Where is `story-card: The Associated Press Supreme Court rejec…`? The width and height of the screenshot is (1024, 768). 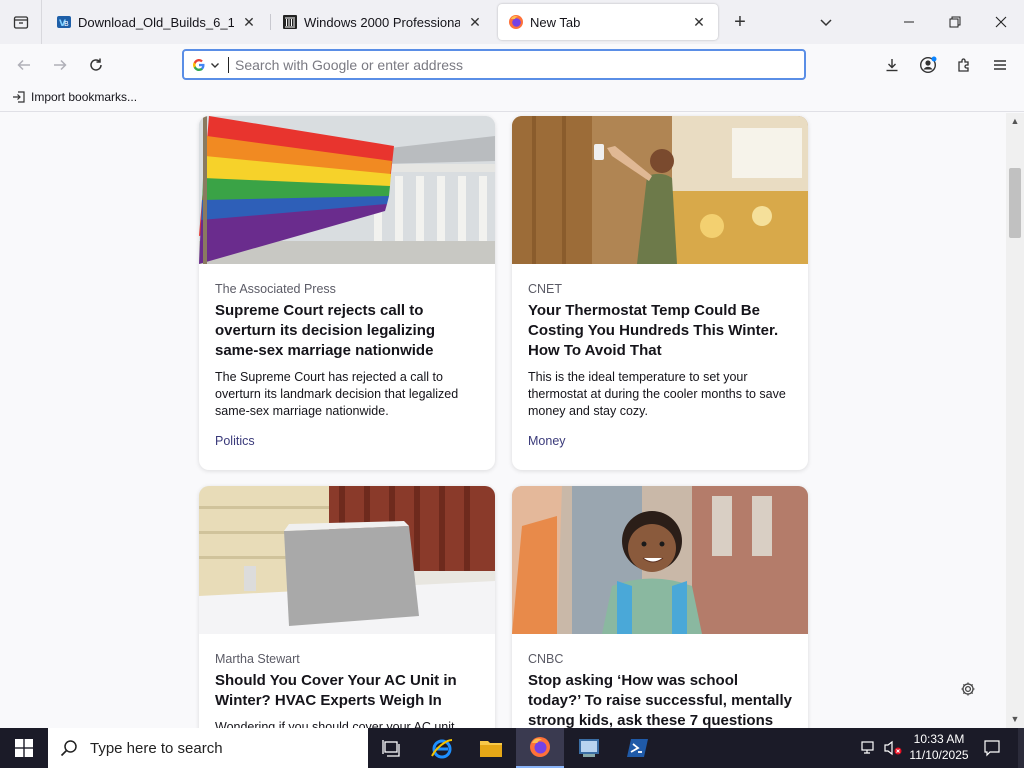
story-card: The Associated Press Supreme Court rejec… is located at coordinates (347, 293).